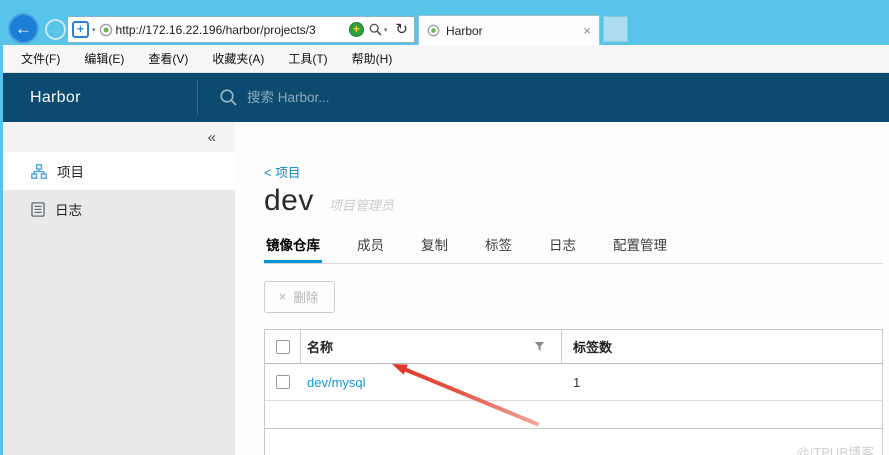 The height and width of the screenshot is (455, 889). I want to click on table-row: dev/mysql 1, so click(573, 382).